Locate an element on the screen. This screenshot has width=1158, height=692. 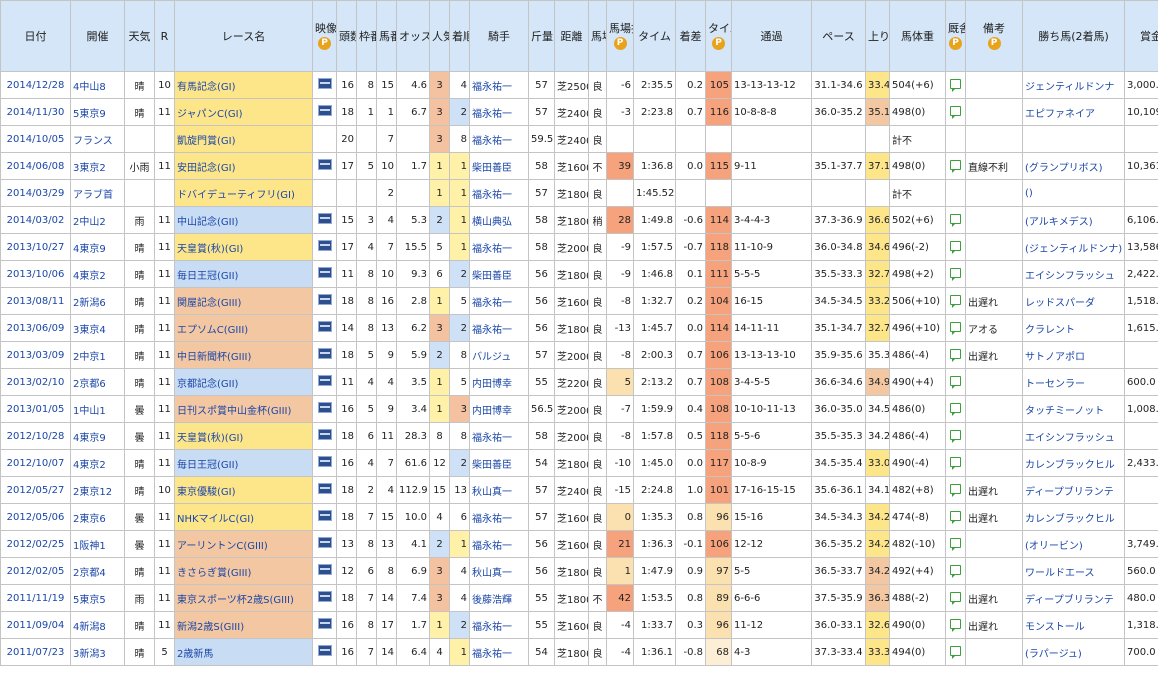
winner-link-text: エピファネイア is located at coordinates (1060, 114).